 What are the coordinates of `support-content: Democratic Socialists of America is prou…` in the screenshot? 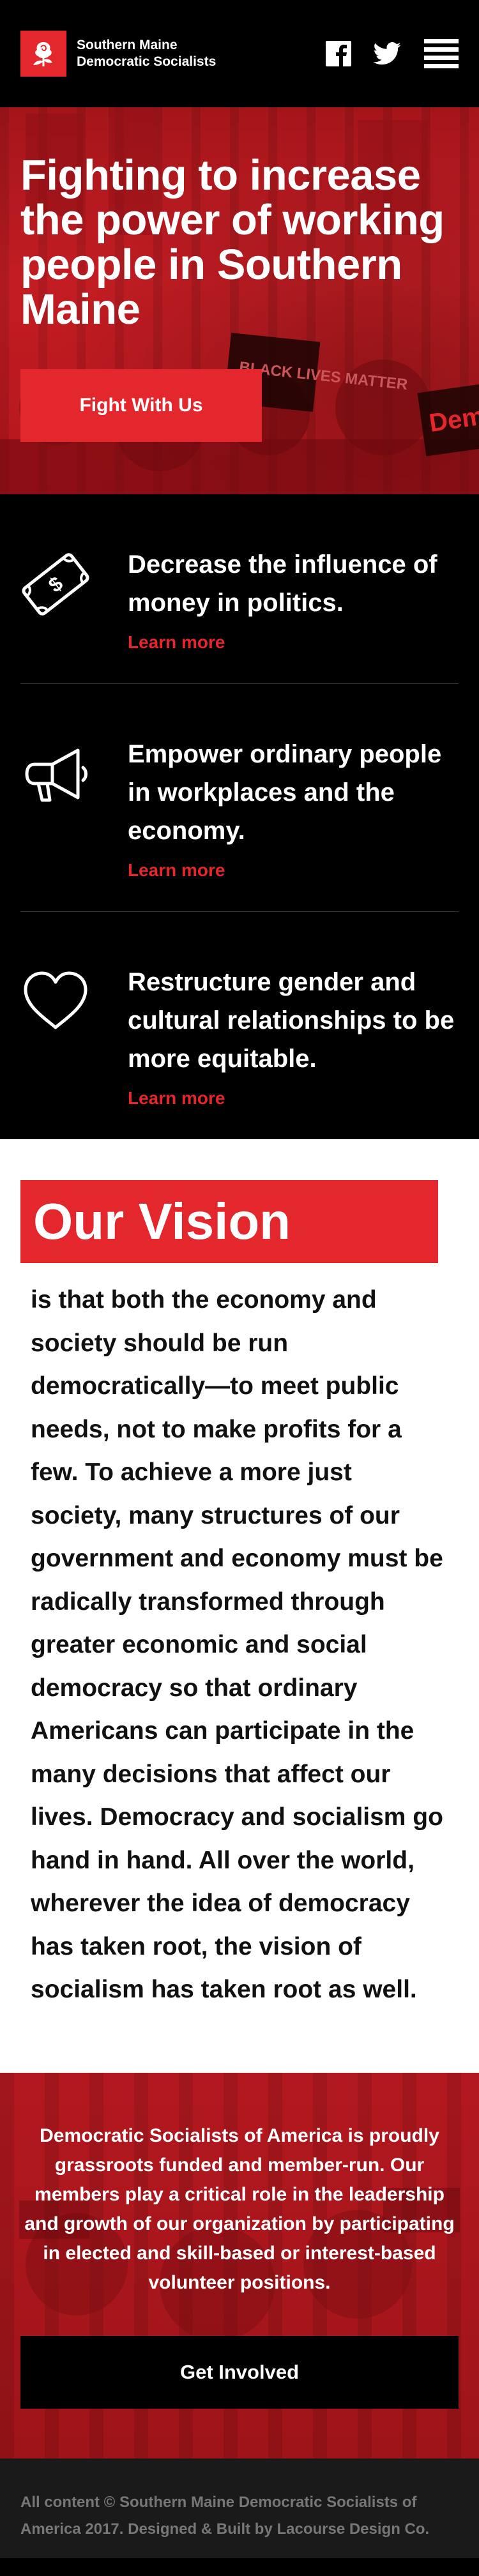 It's located at (240, 2241).